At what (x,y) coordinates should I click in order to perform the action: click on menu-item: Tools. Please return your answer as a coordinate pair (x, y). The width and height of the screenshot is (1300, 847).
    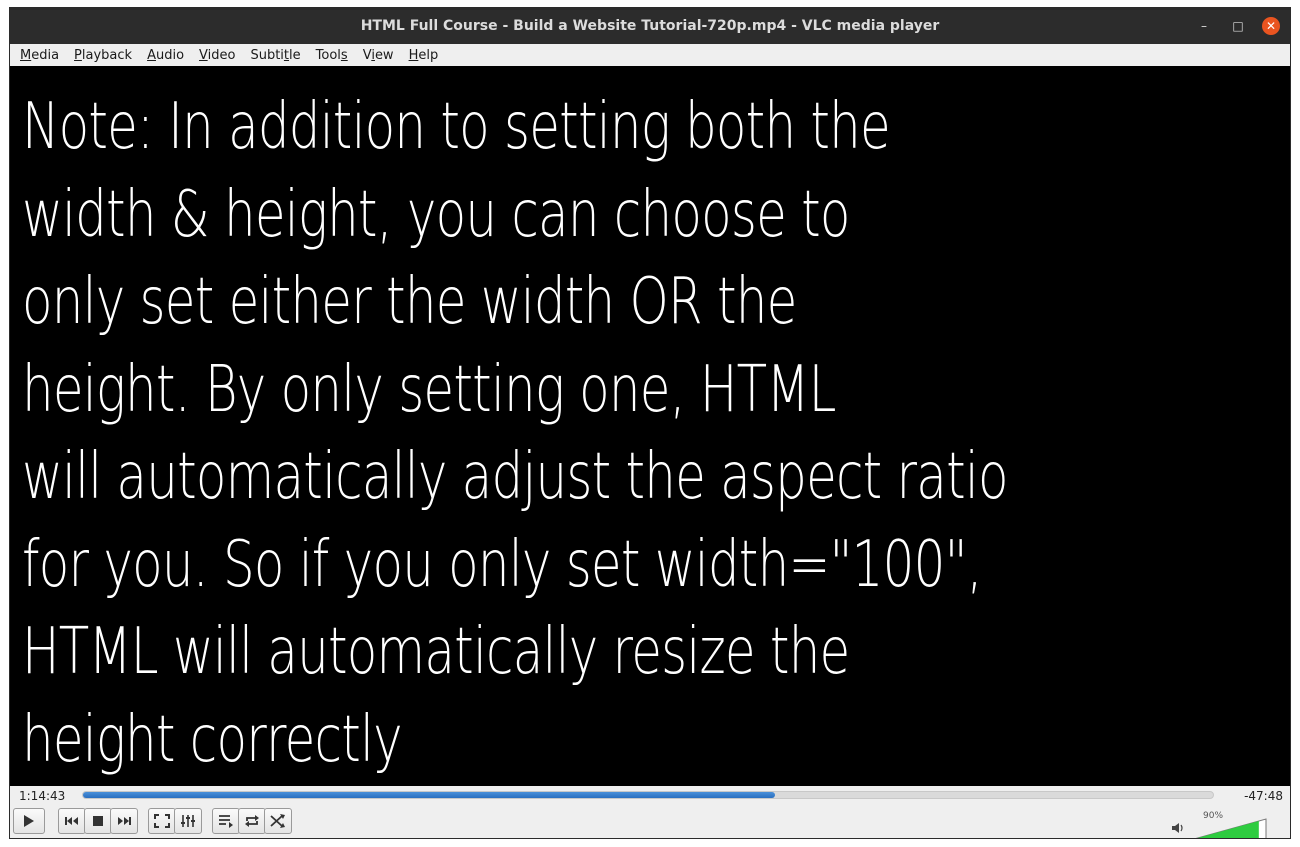
    Looking at the image, I should click on (332, 55).